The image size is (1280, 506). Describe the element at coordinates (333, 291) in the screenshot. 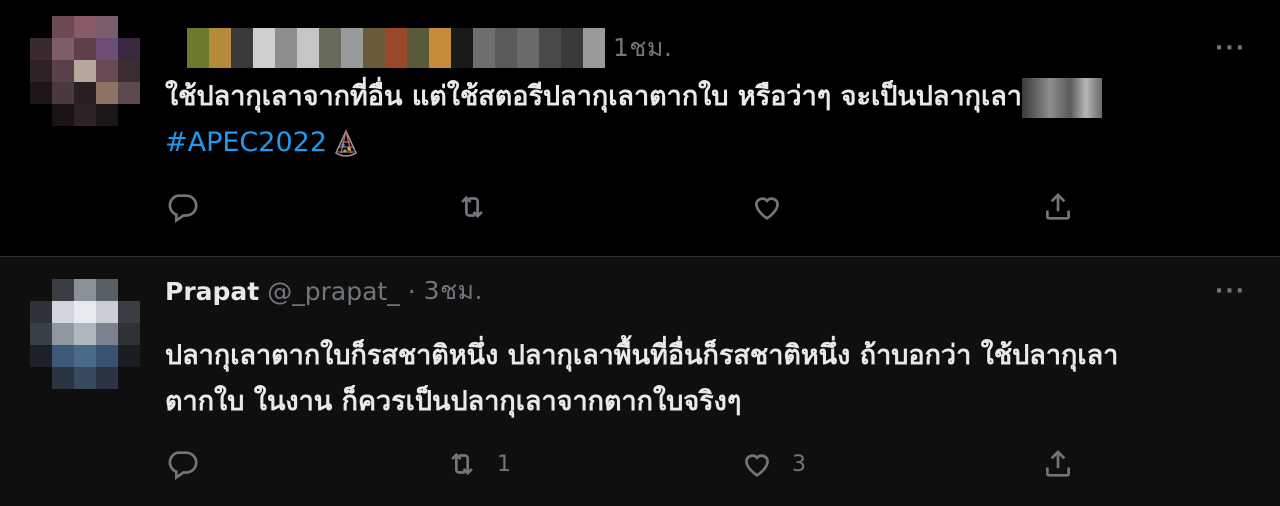

I see `author-handle: @_prapat_` at that location.